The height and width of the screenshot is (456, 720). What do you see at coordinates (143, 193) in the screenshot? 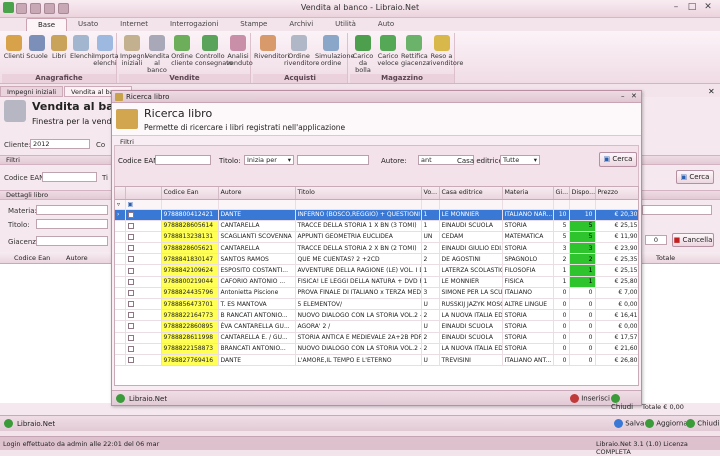
I see `col-header` at bounding box center [143, 193].